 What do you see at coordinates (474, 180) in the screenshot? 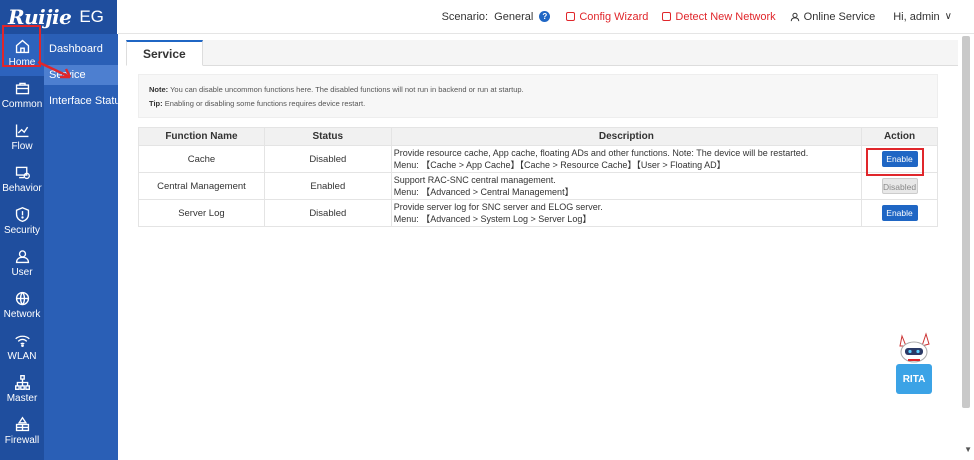
I see `description-line: Support RAC-SNC central management.` at bounding box center [474, 180].